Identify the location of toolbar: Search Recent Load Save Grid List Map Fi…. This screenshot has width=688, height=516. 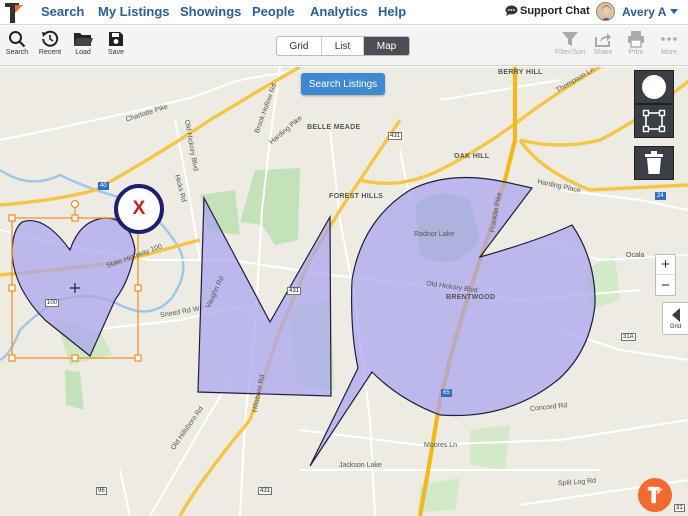
(344, 46).